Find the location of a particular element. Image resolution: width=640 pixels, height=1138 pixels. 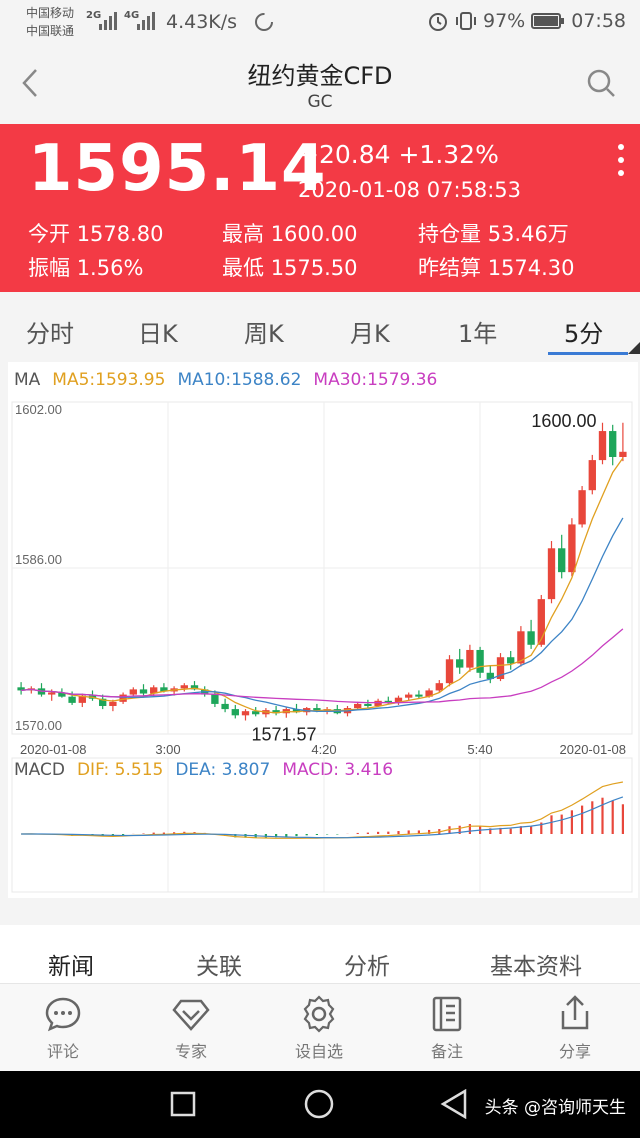

tab-related: 关联 is located at coordinates (219, 964).